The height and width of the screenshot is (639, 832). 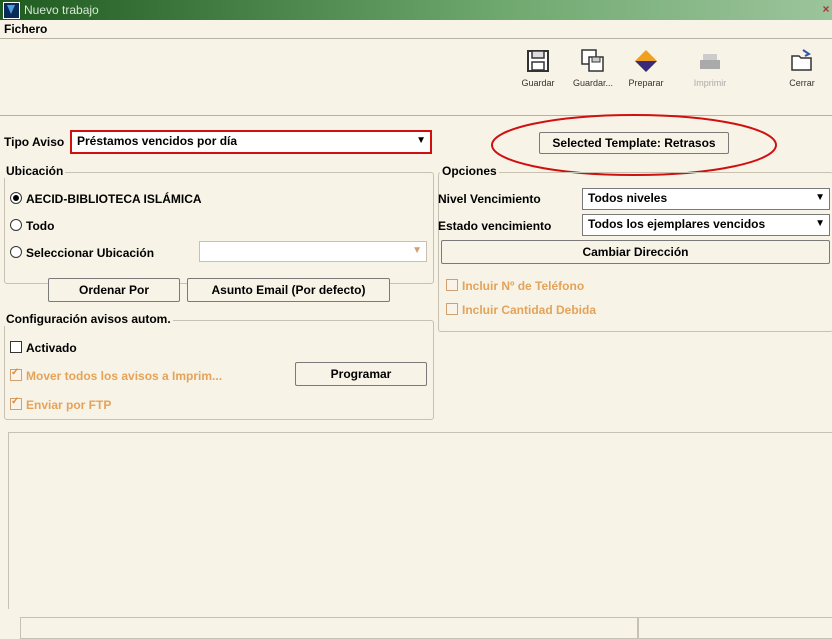 I want to click on estado-select: Todos los ejemplares vencidos ▼, so click(x=706, y=225).